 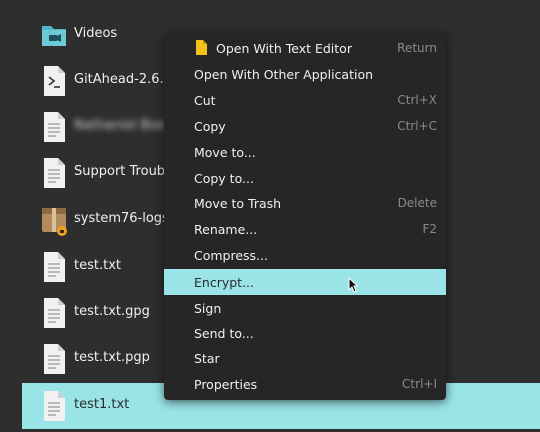 I want to click on file-name: test.txt.gpg, so click(x=112, y=311).